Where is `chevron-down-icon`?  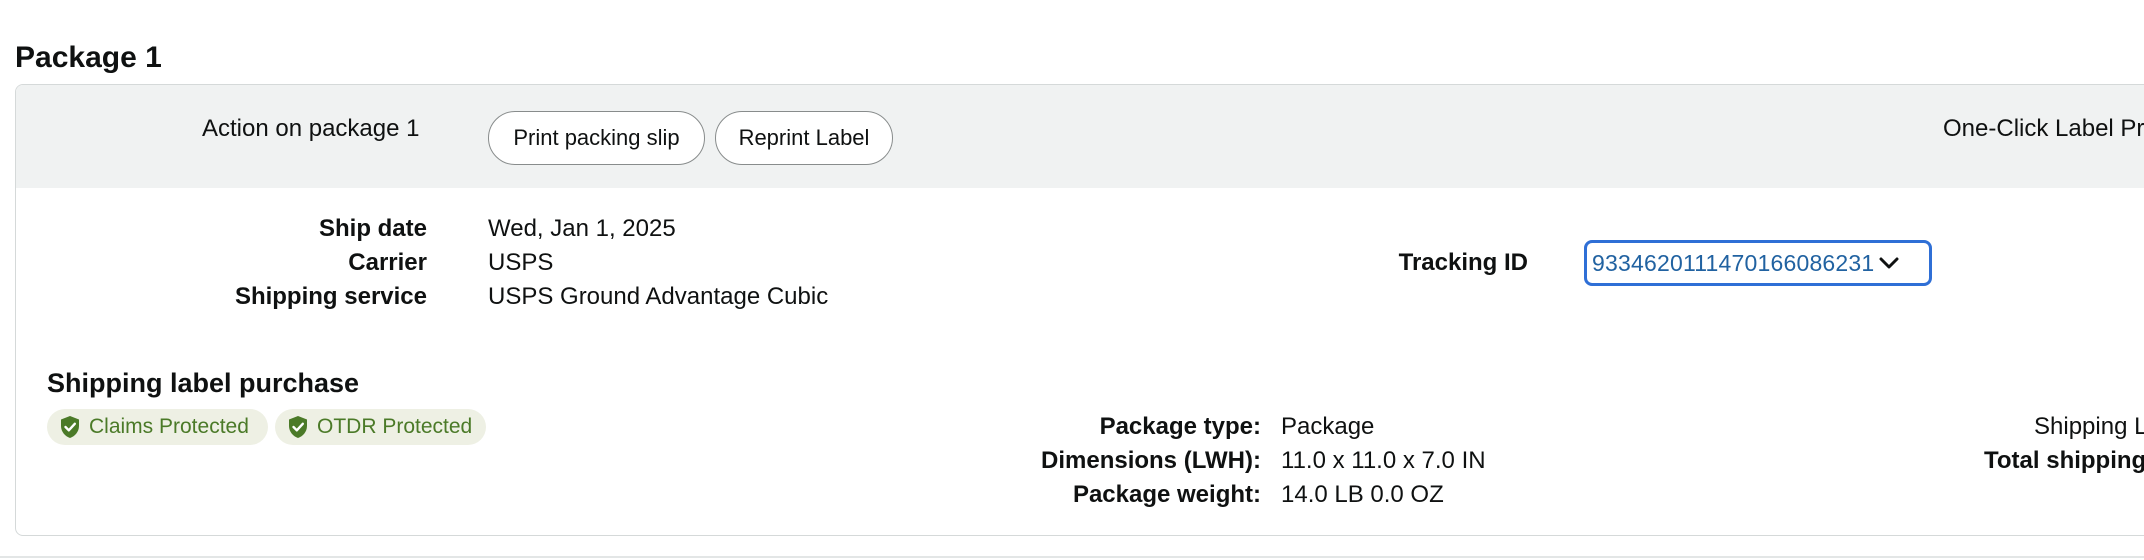 chevron-down-icon is located at coordinates (1889, 263).